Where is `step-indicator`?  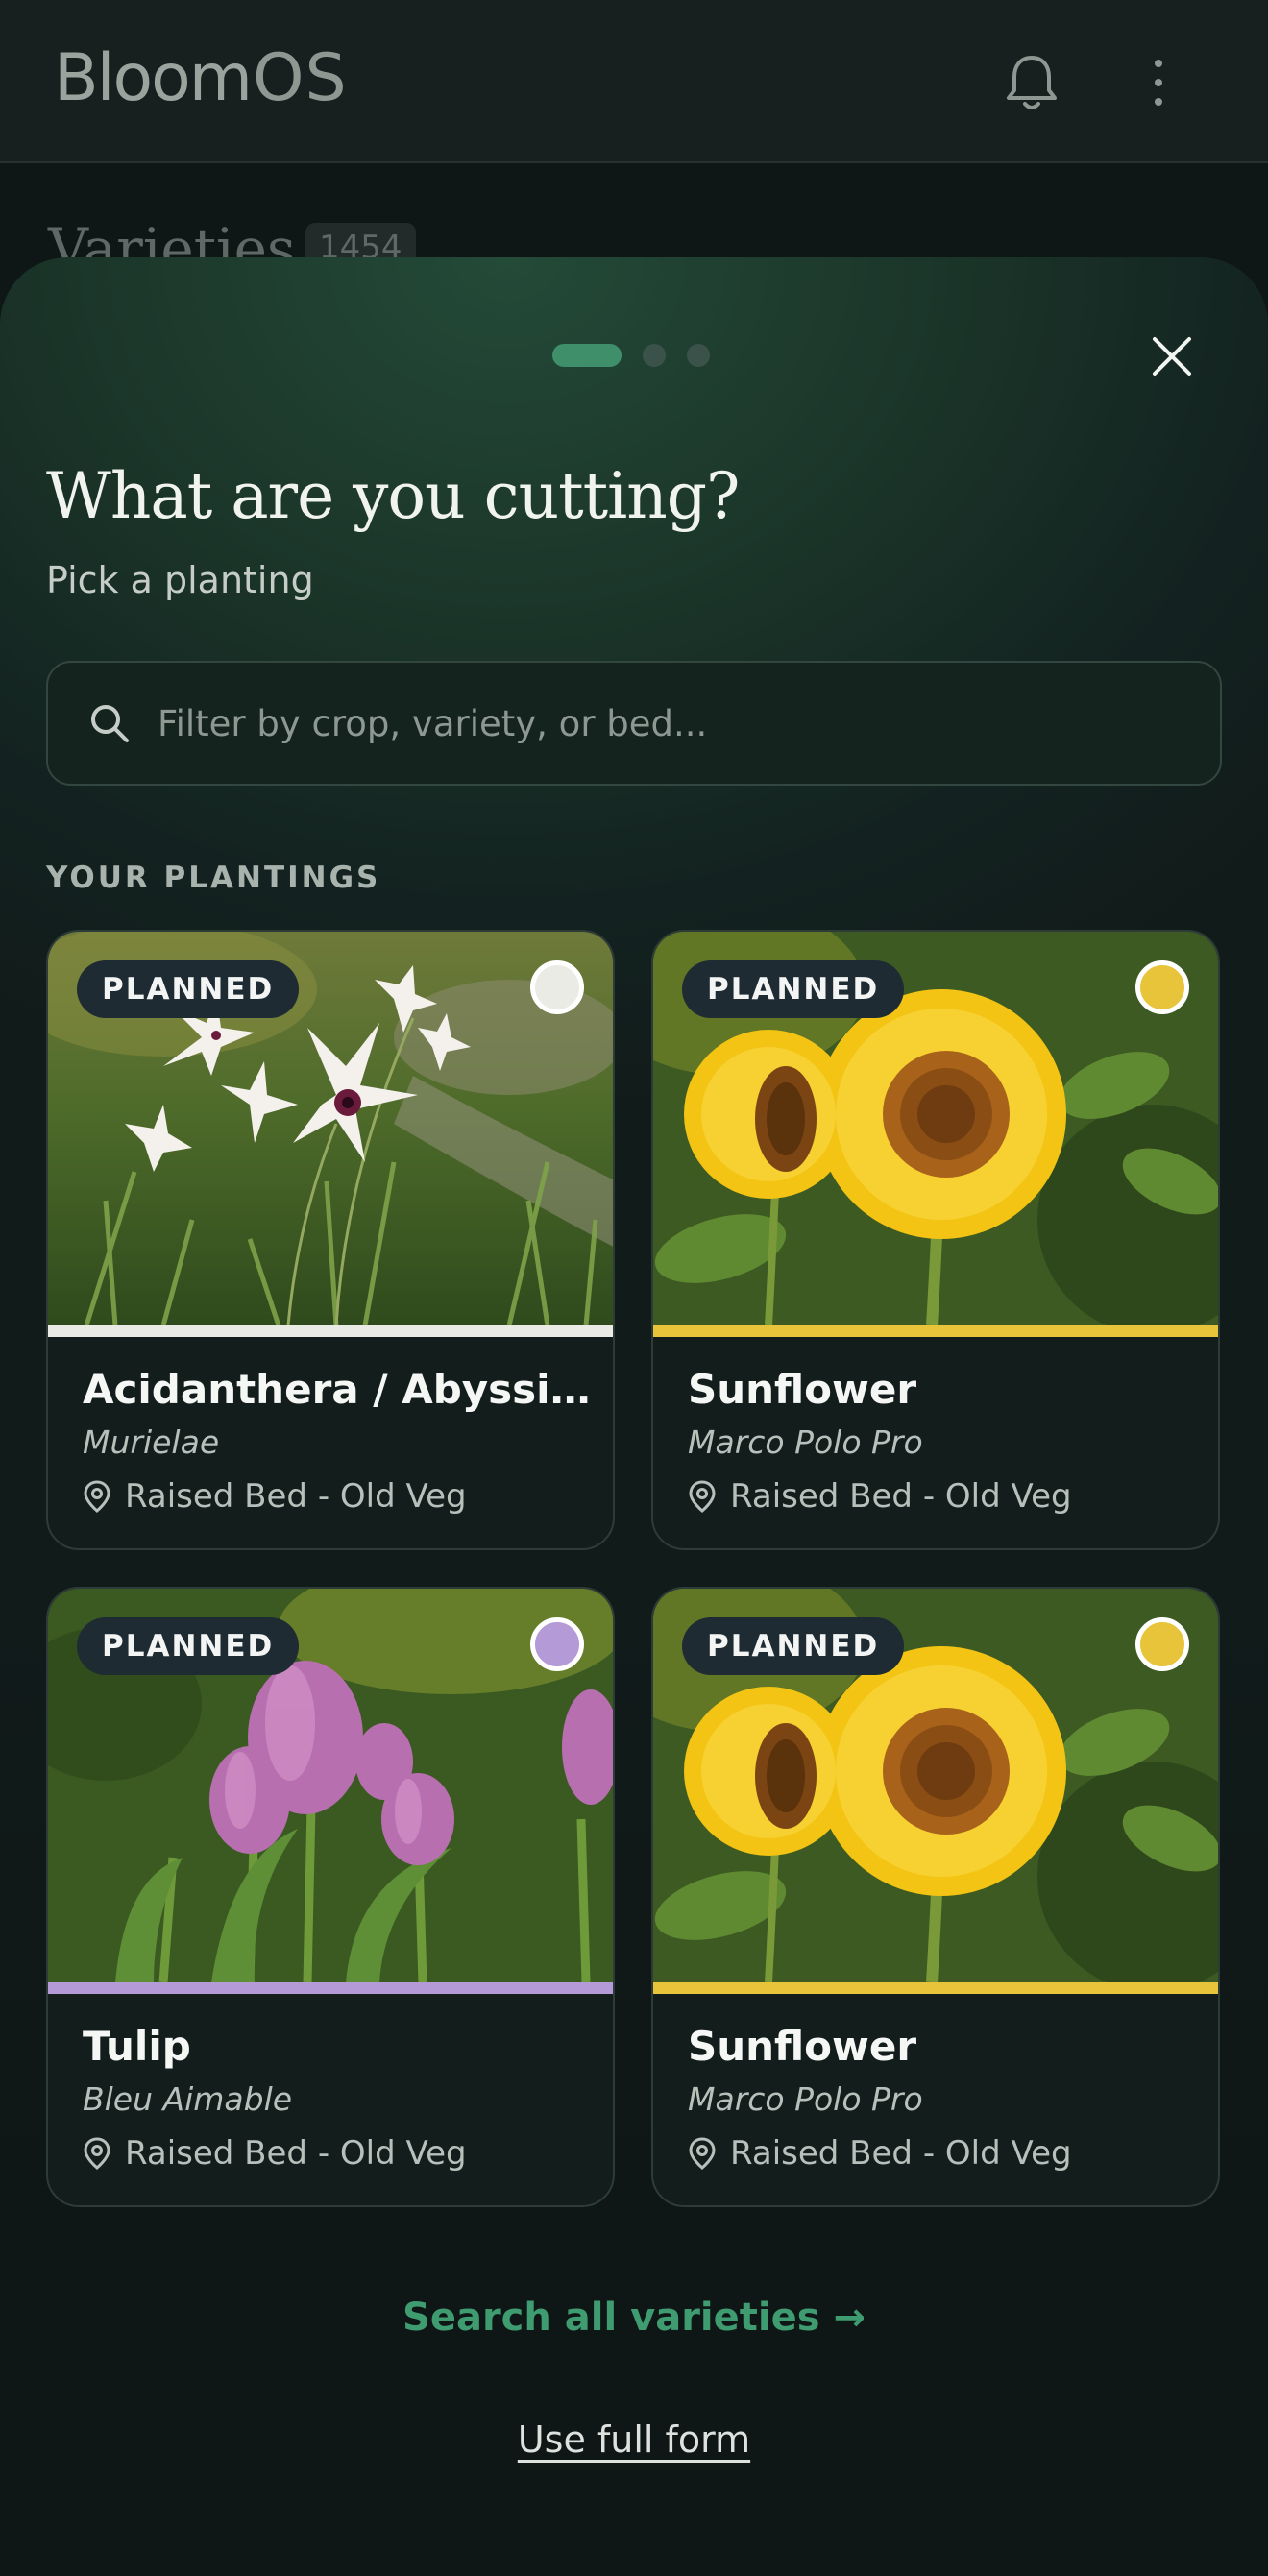
step-indicator is located at coordinates (631, 355).